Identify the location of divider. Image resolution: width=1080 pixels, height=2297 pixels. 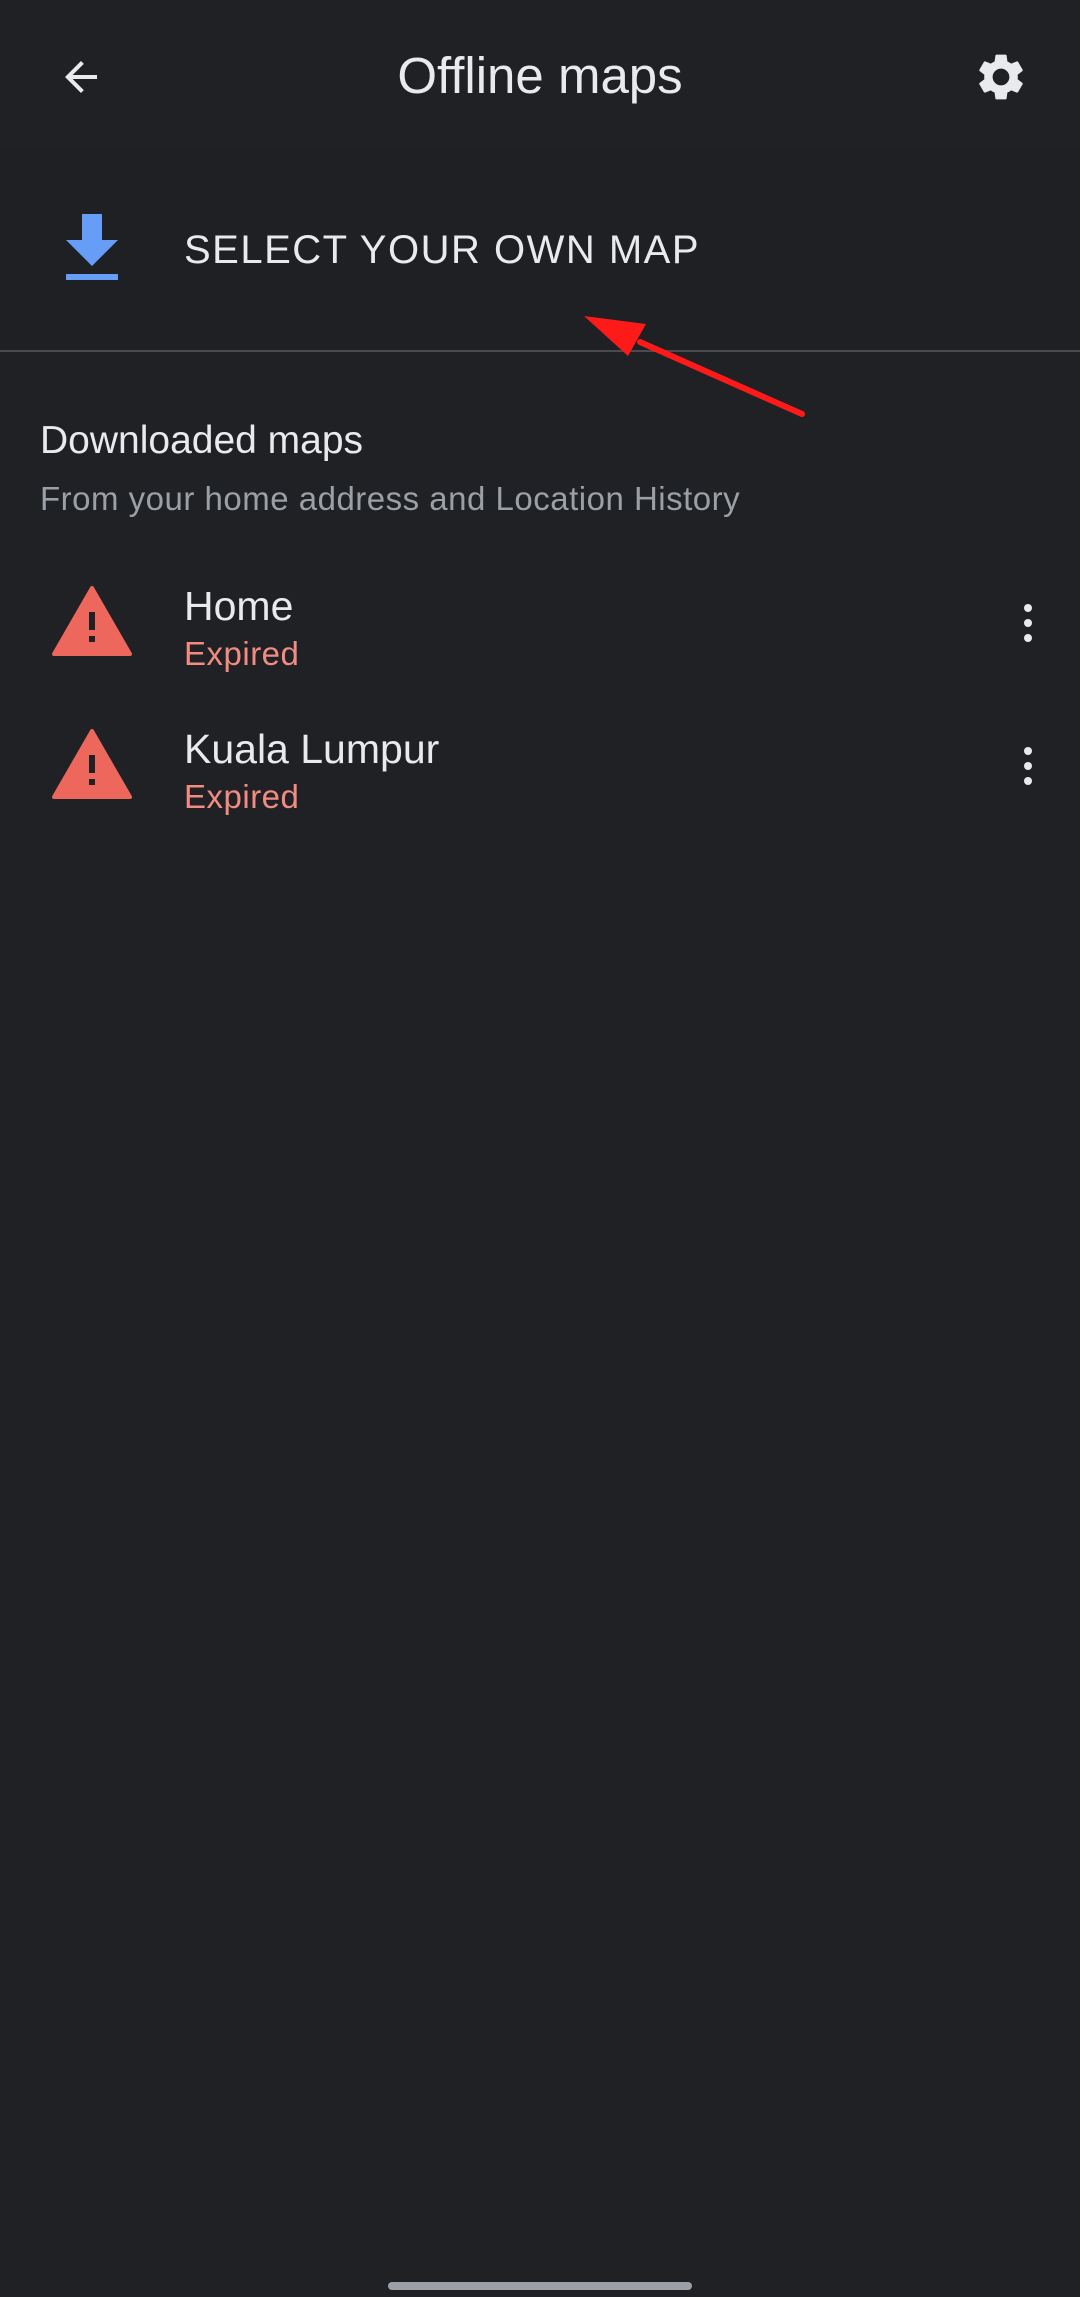
(540, 351).